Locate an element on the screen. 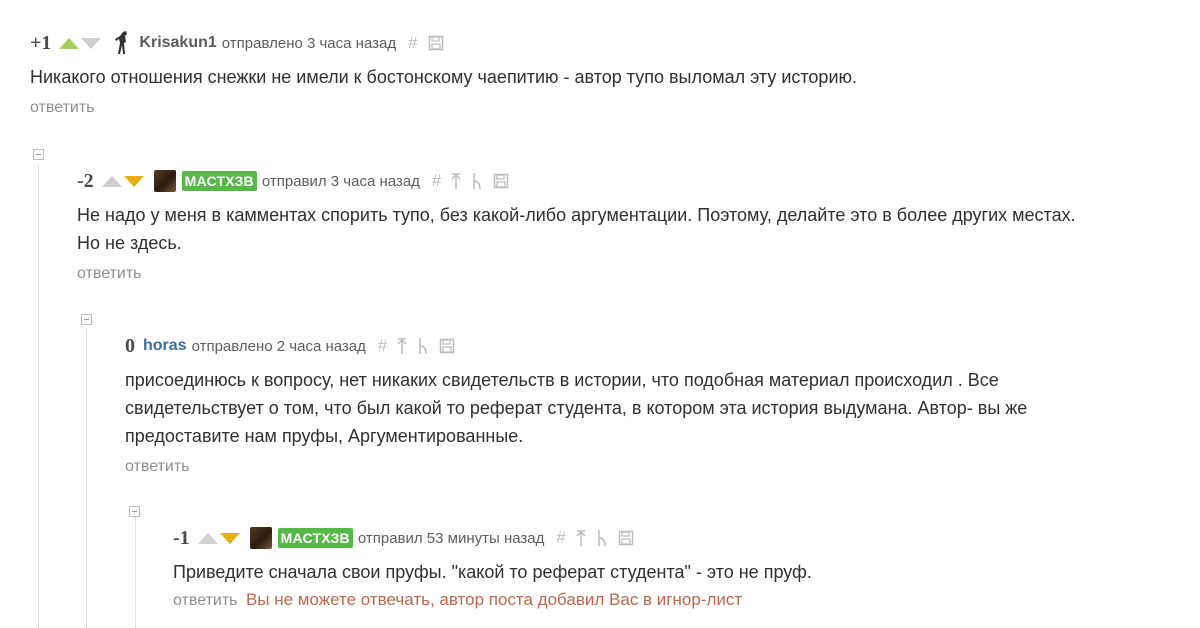 Image resolution: width=1200 pixels, height=628 pixels. comment-rating: -2 is located at coordinates (85, 180).